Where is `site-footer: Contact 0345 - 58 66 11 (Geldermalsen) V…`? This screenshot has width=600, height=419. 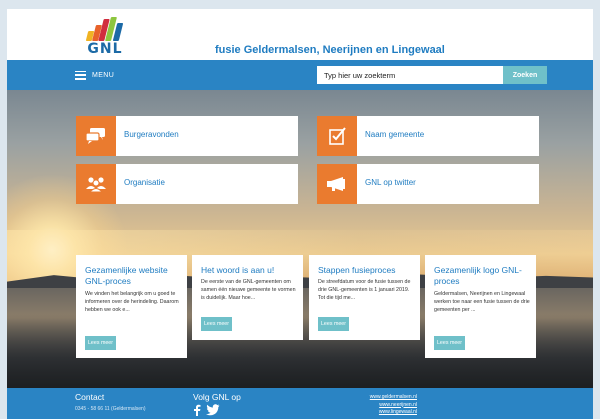 site-footer: Contact 0345 - 58 66 11 (Geldermalsen) V… is located at coordinates (300, 403).